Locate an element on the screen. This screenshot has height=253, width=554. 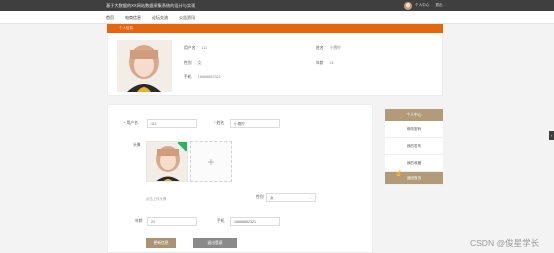
form-username-label: *用户名 is located at coordinates (131, 123).